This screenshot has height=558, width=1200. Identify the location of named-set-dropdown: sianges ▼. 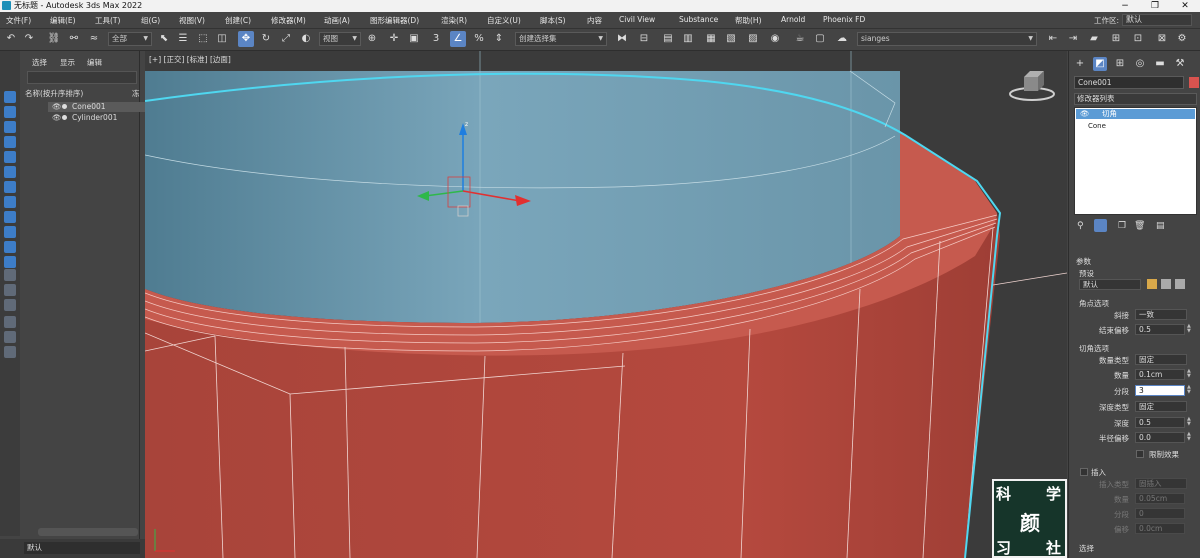
(947, 39).